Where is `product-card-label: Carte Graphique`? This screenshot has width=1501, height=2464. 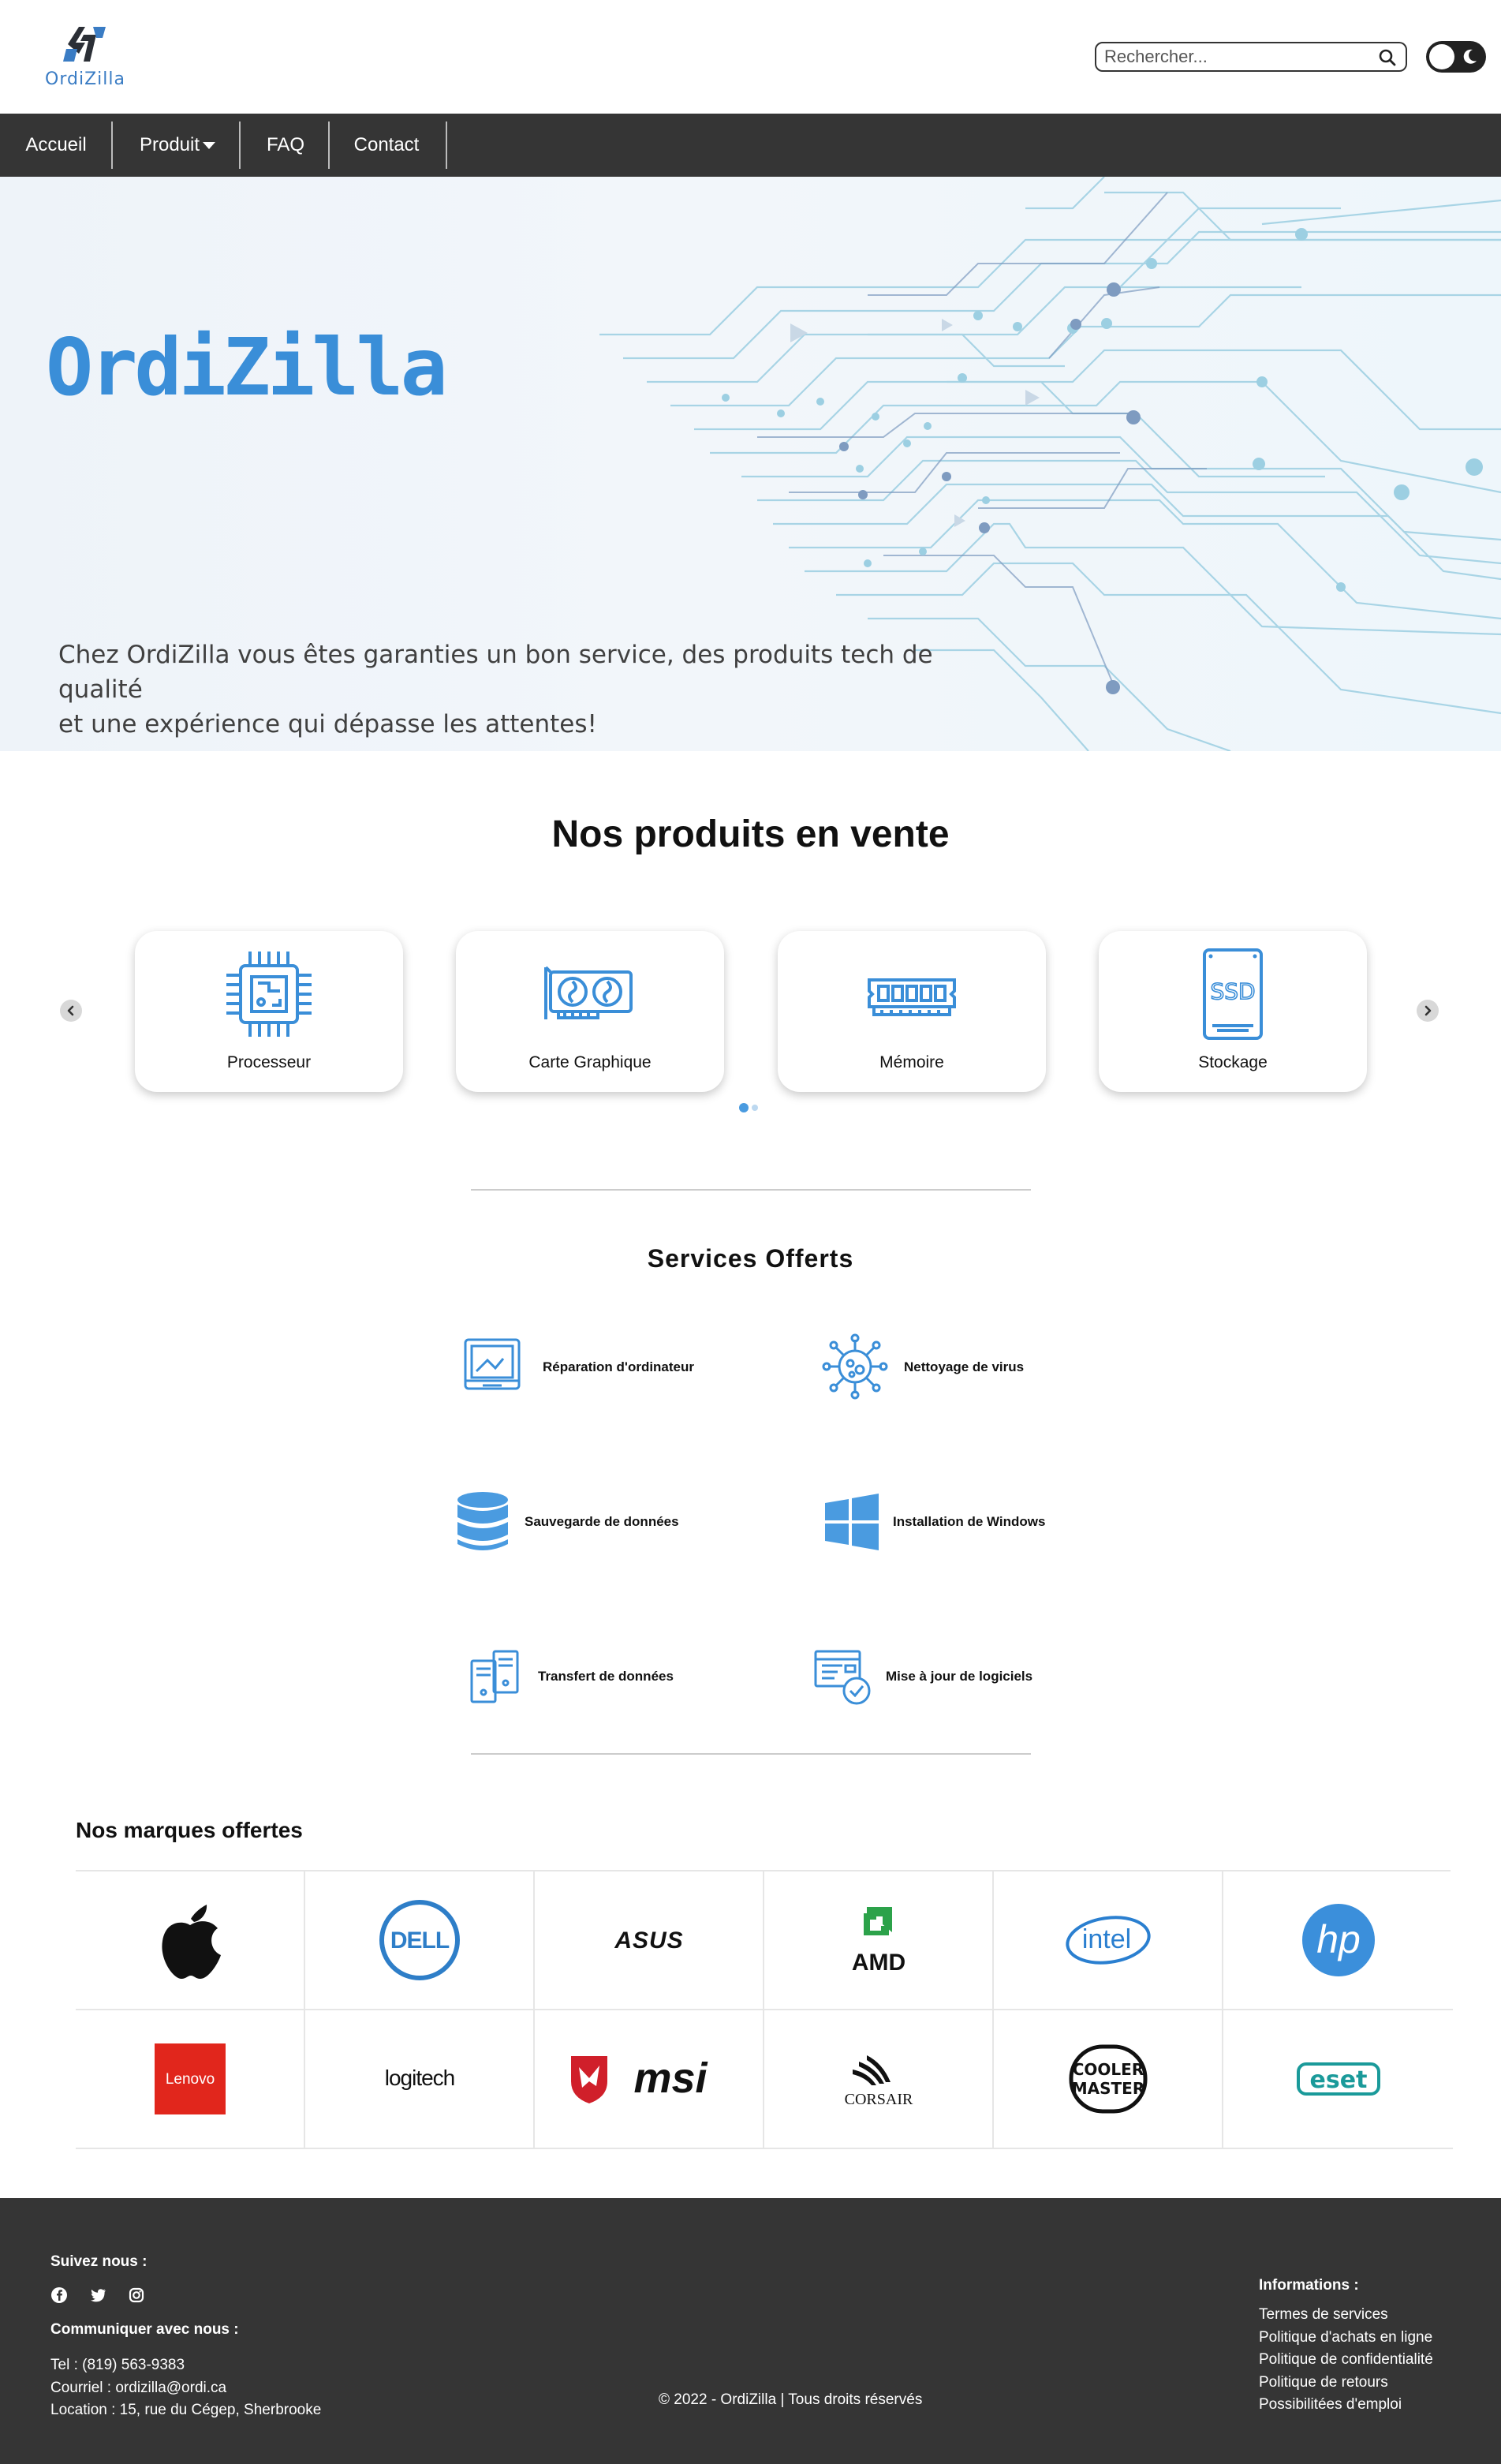
product-card-label: Carte Graphique is located at coordinates (590, 1062).